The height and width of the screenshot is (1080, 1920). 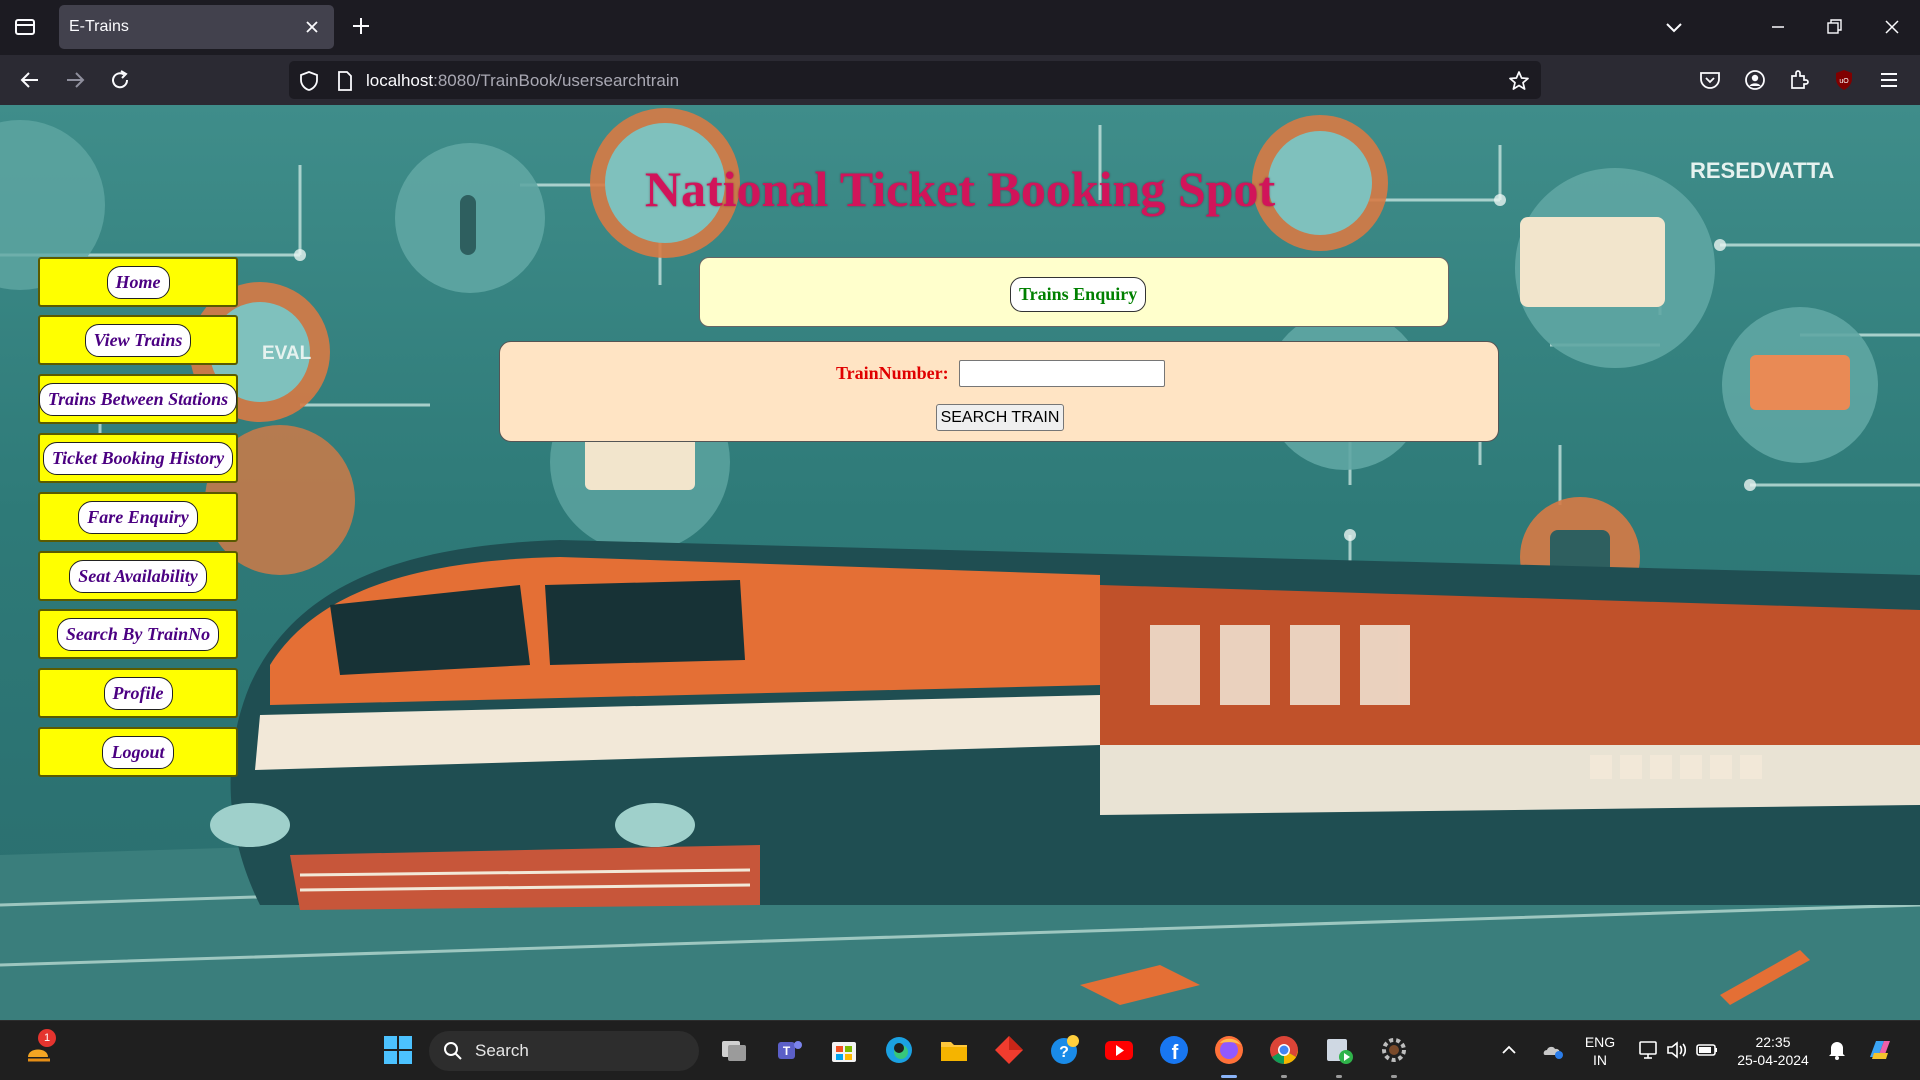 I want to click on help-app-icon: ?, so click(x=1064, y=1050).